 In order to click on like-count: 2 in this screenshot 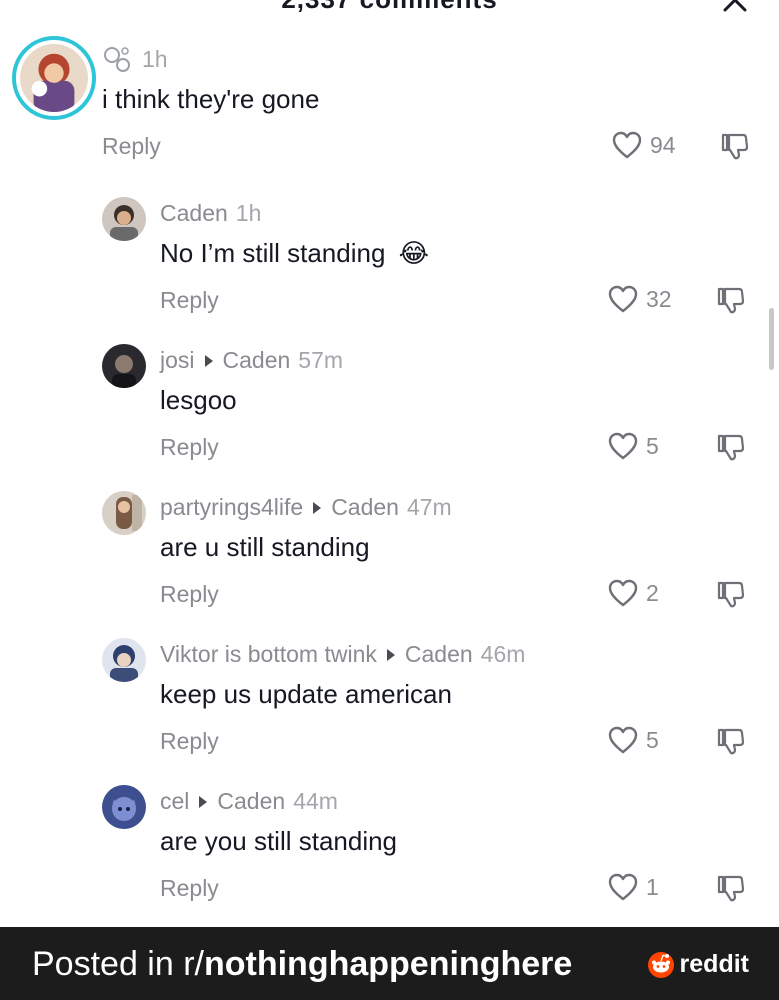, I will do `click(652, 592)`.